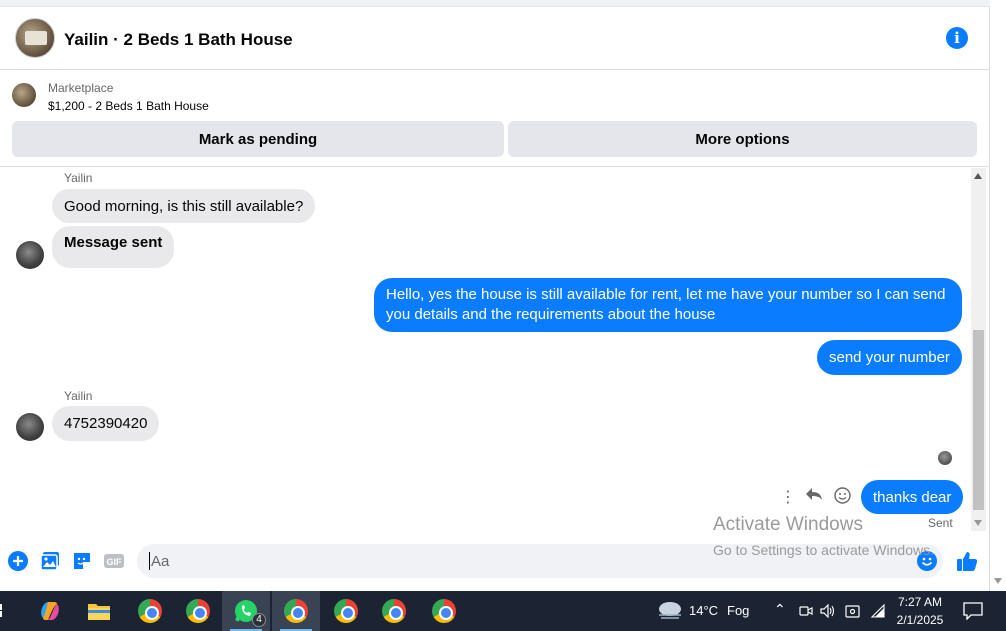  I want to click on weather-description: Fog, so click(738, 610).